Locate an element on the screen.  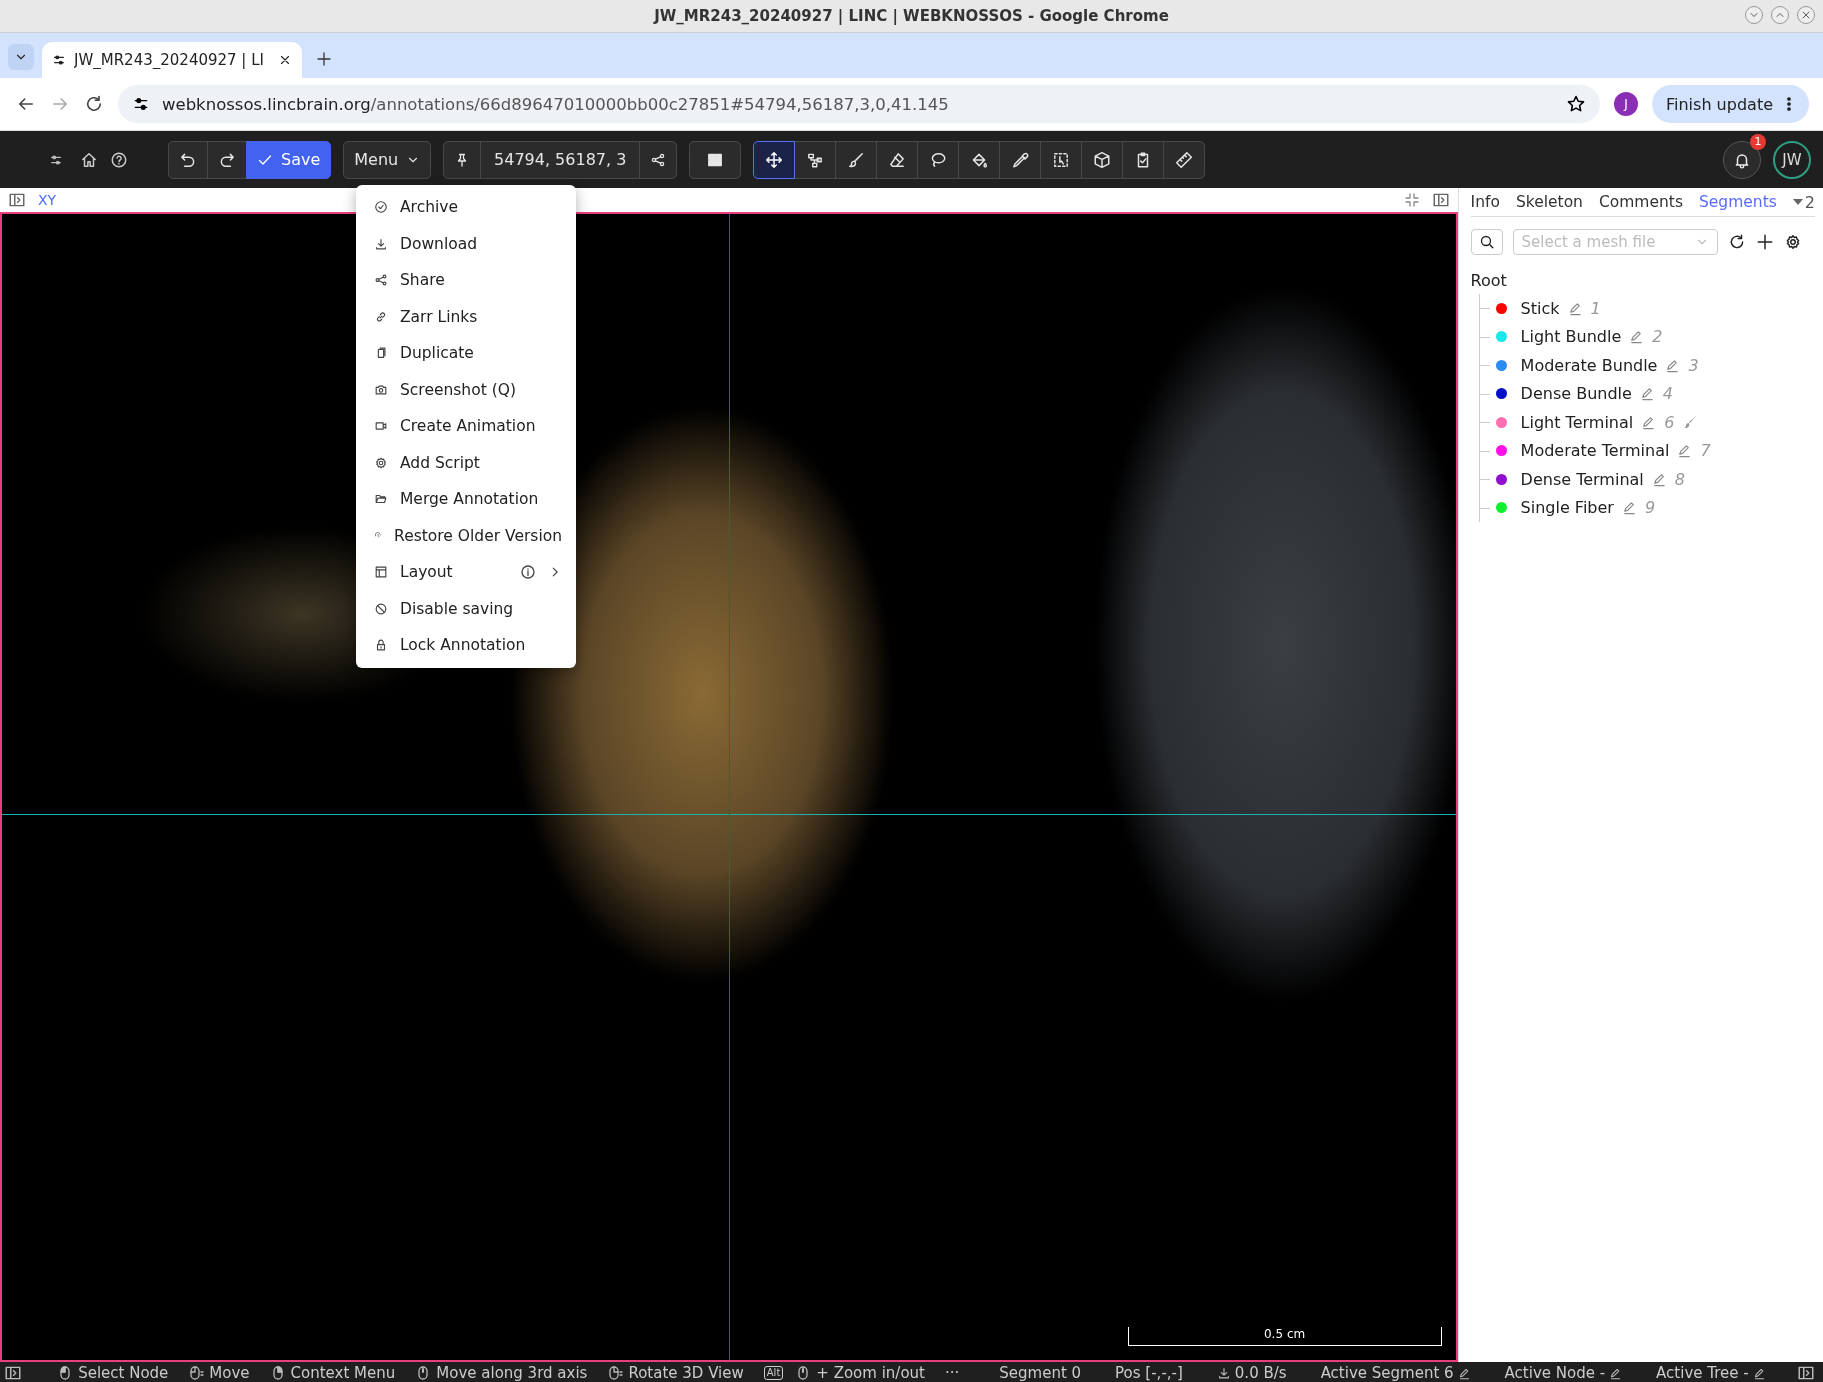
help-button is located at coordinates (119, 159).